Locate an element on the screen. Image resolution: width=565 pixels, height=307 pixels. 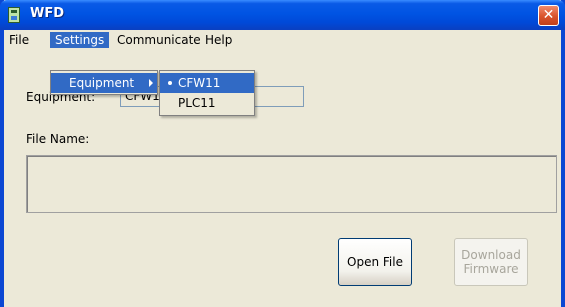
settings-dropdown: Equipment is located at coordinates (104, 82).